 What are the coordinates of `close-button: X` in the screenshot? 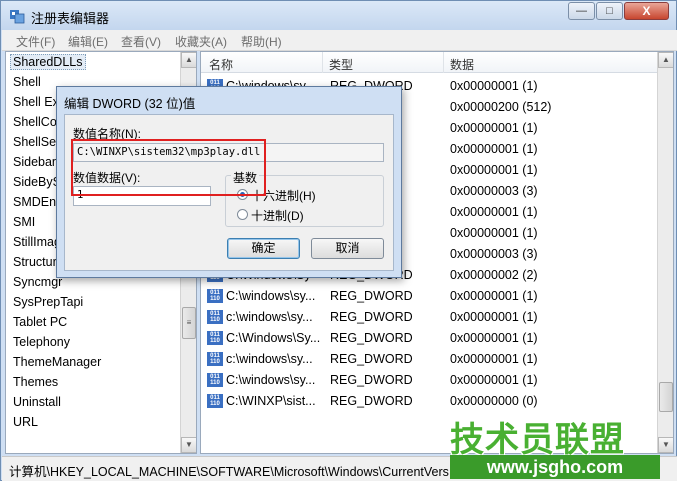 It's located at (646, 11).